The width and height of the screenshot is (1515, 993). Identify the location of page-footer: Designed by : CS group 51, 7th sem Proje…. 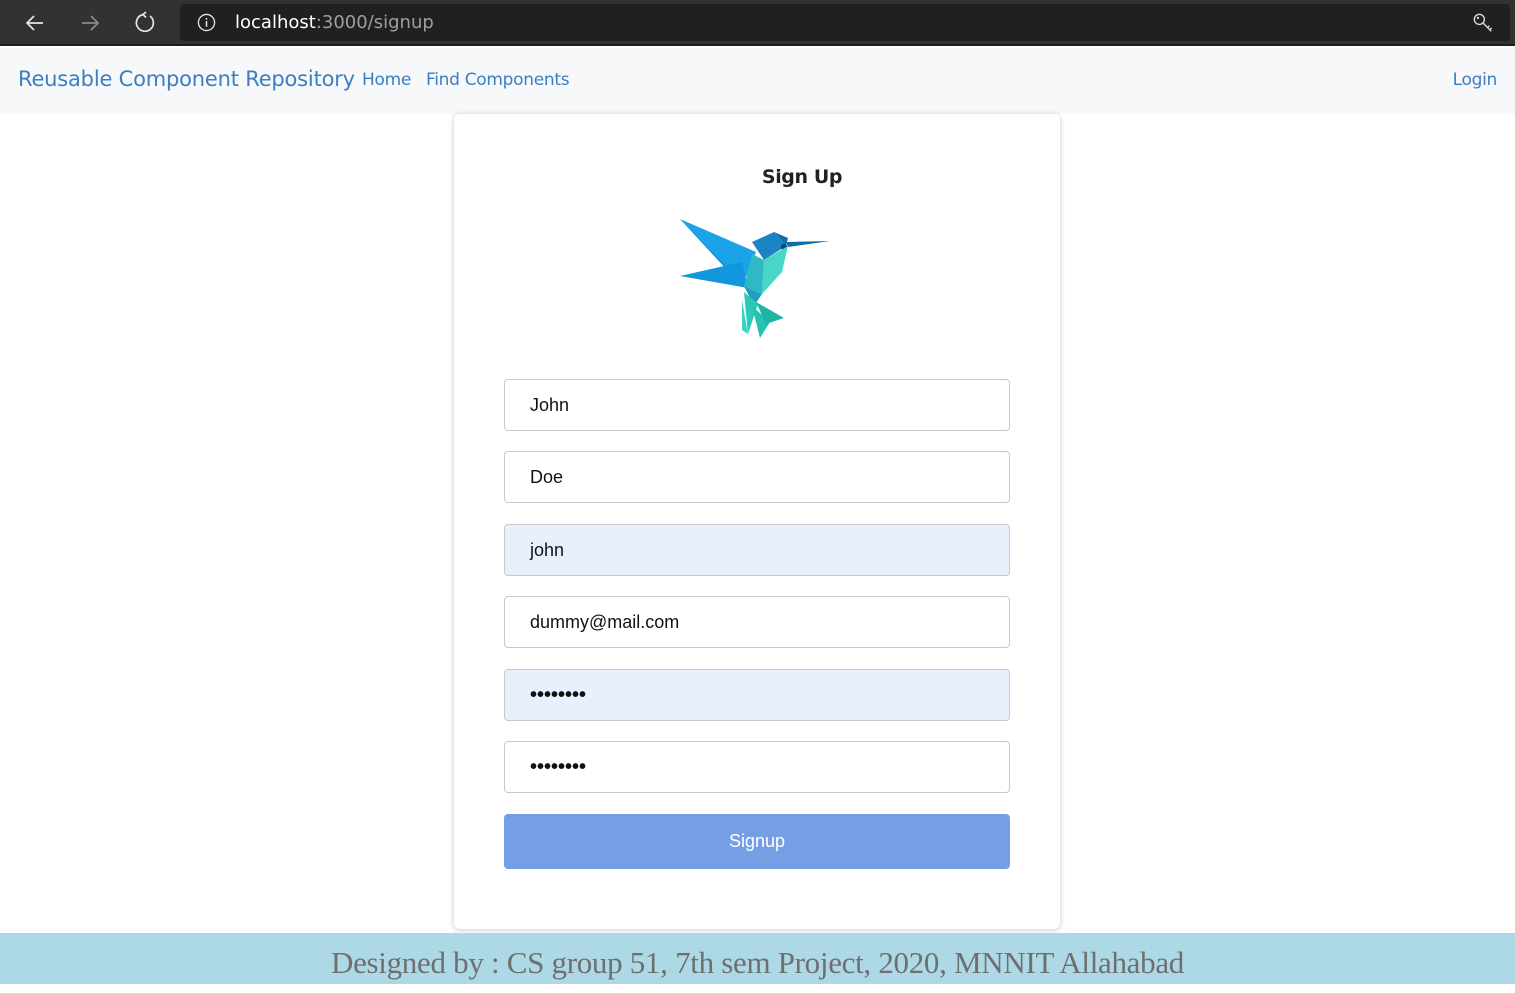
(757, 958).